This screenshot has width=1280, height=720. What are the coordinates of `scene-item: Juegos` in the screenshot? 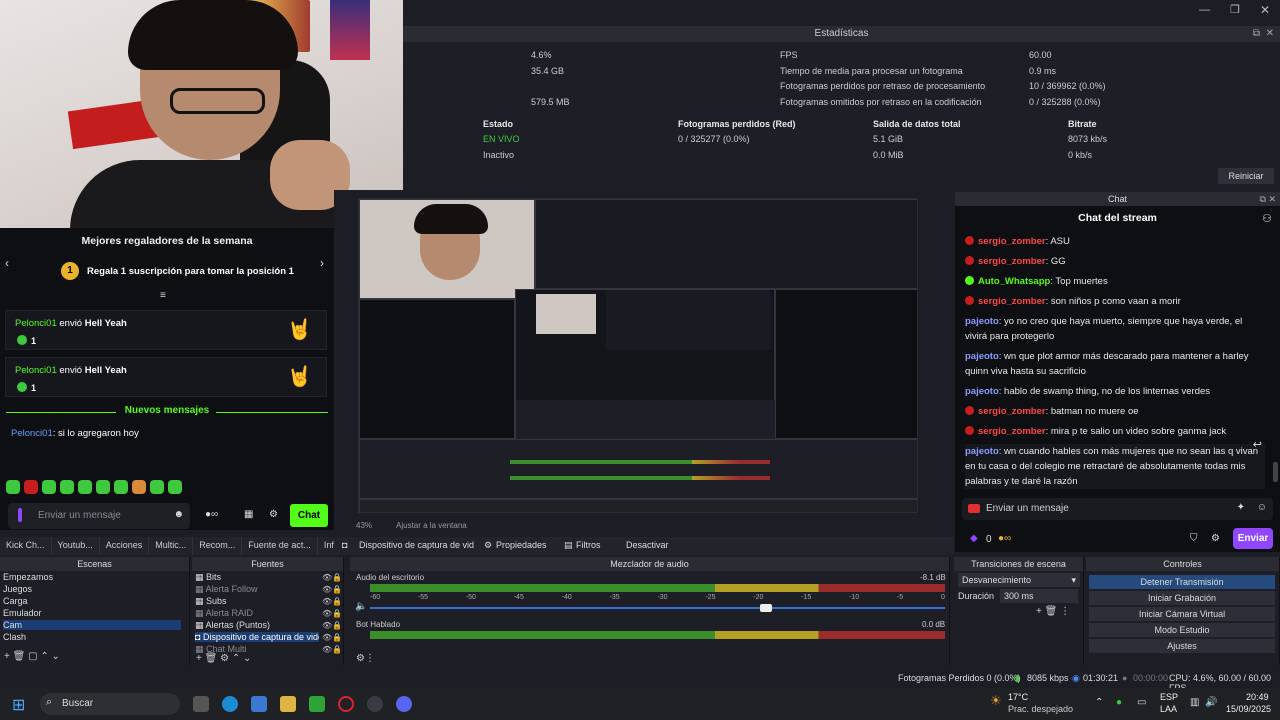 It's located at (17, 589).